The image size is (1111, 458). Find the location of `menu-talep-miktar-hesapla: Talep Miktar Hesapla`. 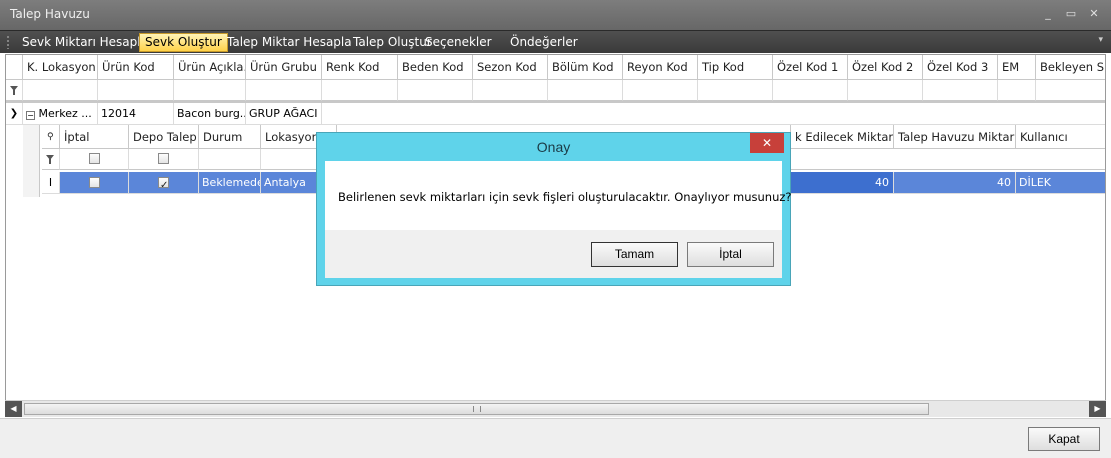

menu-talep-miktar-hesapla: Talep Miktar Hesapla is located at coordinates (289, 42).